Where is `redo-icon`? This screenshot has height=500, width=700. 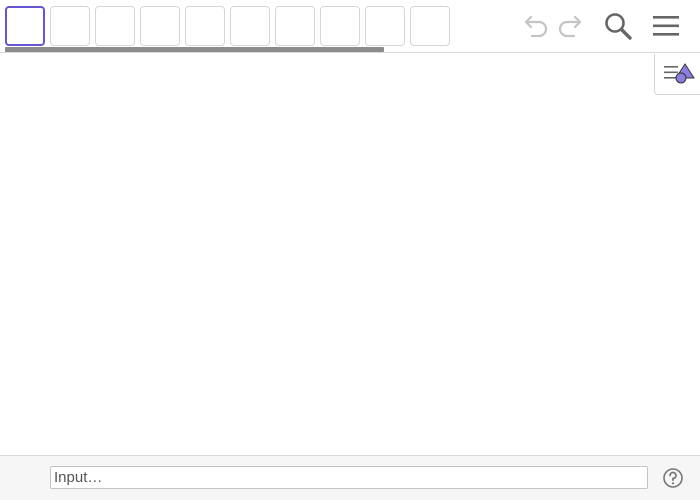
redo-icon is located at coordinates (572, 26).